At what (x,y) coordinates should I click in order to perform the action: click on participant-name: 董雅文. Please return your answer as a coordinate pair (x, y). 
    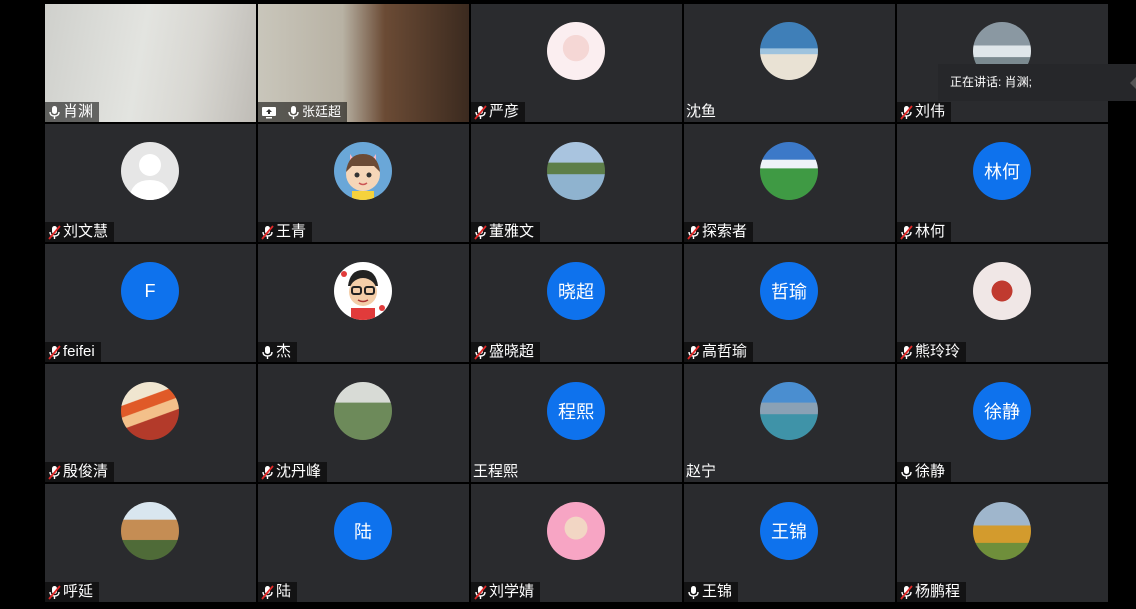
    Looking at the image, I should click on (512, 231).